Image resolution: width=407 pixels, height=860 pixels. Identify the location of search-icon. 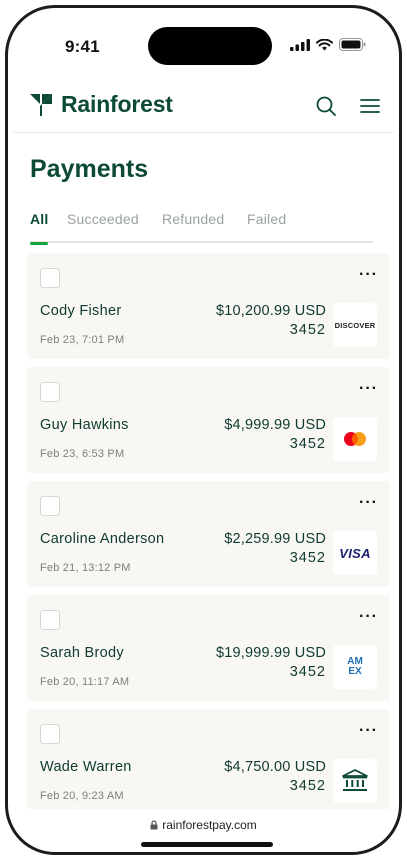
(326, 106).